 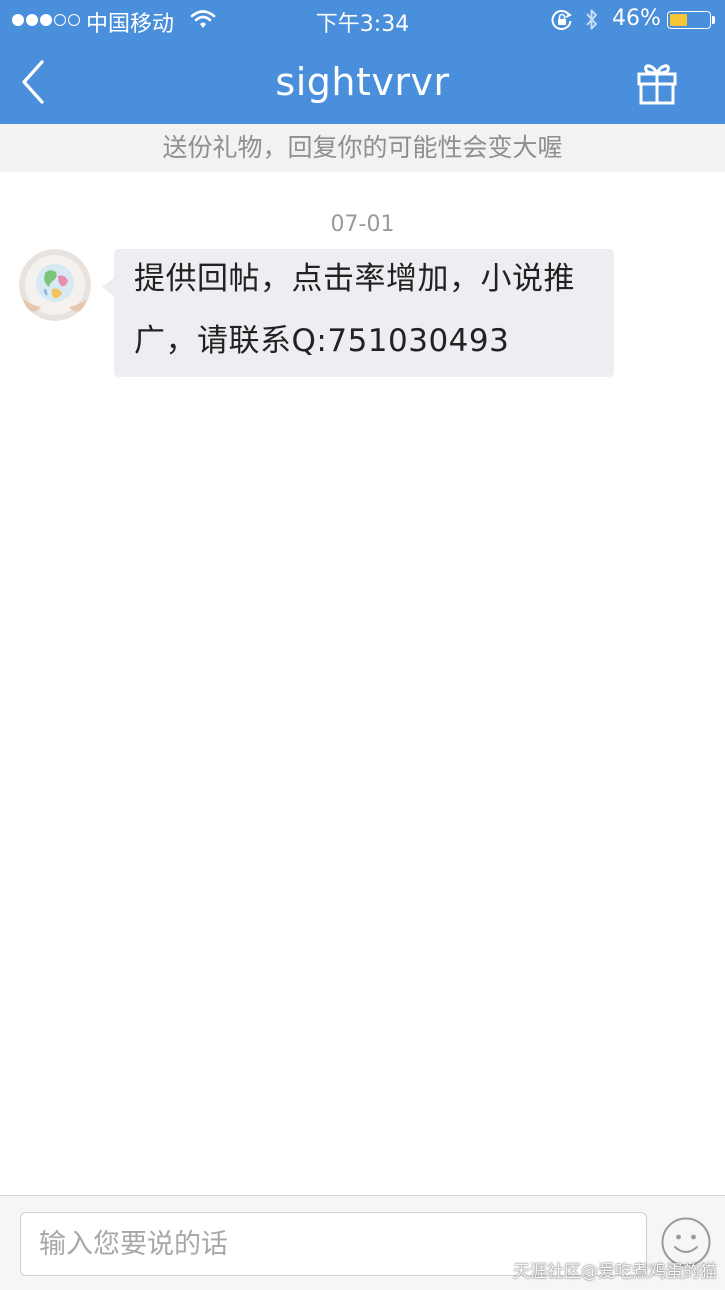 I want to click on navigation-header: 中国移动 下午3:34 46% sightvrvr, so click(x=362, y=62).